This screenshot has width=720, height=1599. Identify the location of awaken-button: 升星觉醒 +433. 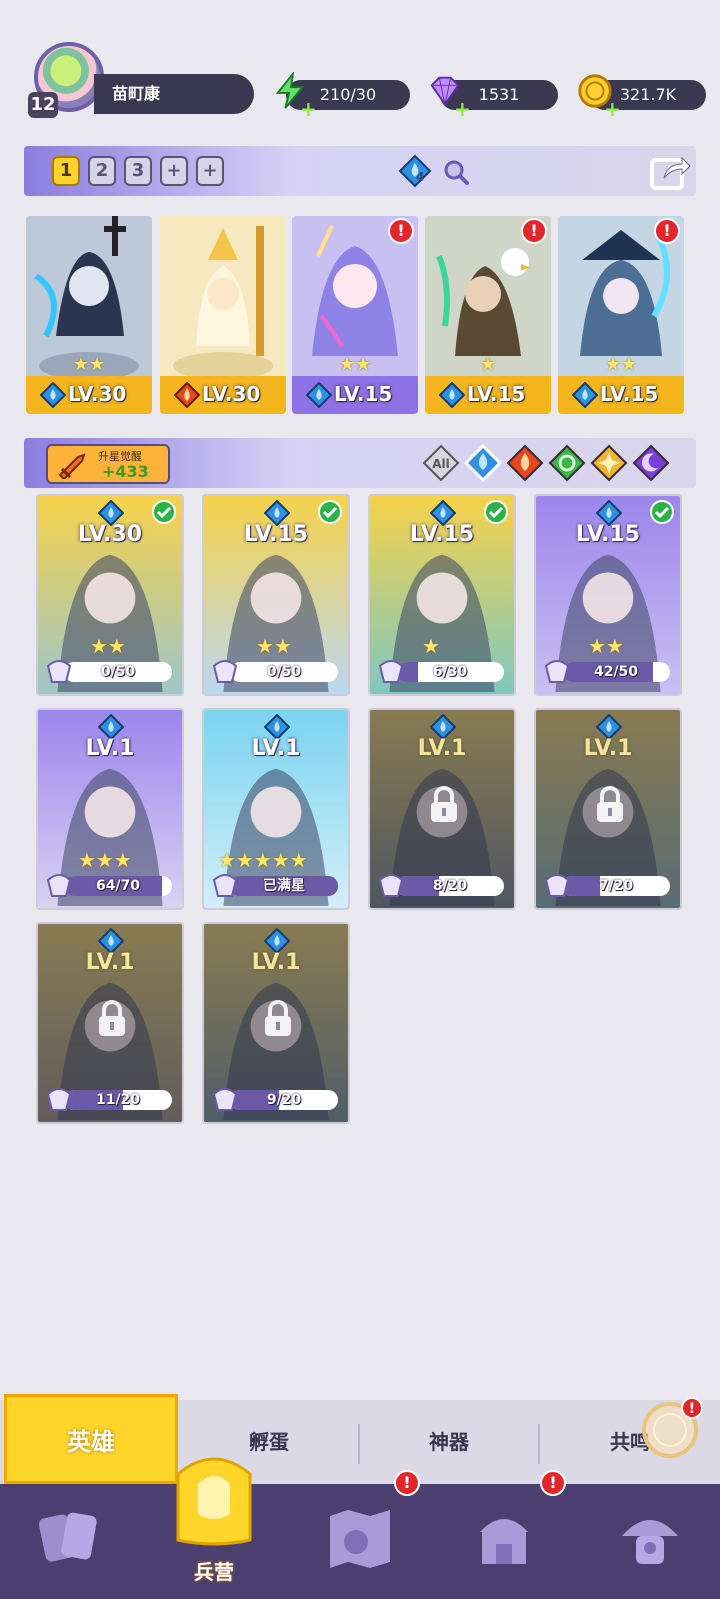
(108, 464).